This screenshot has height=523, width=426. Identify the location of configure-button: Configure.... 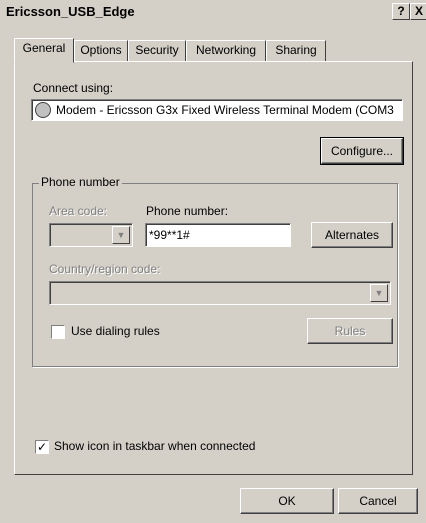
(362, 151).